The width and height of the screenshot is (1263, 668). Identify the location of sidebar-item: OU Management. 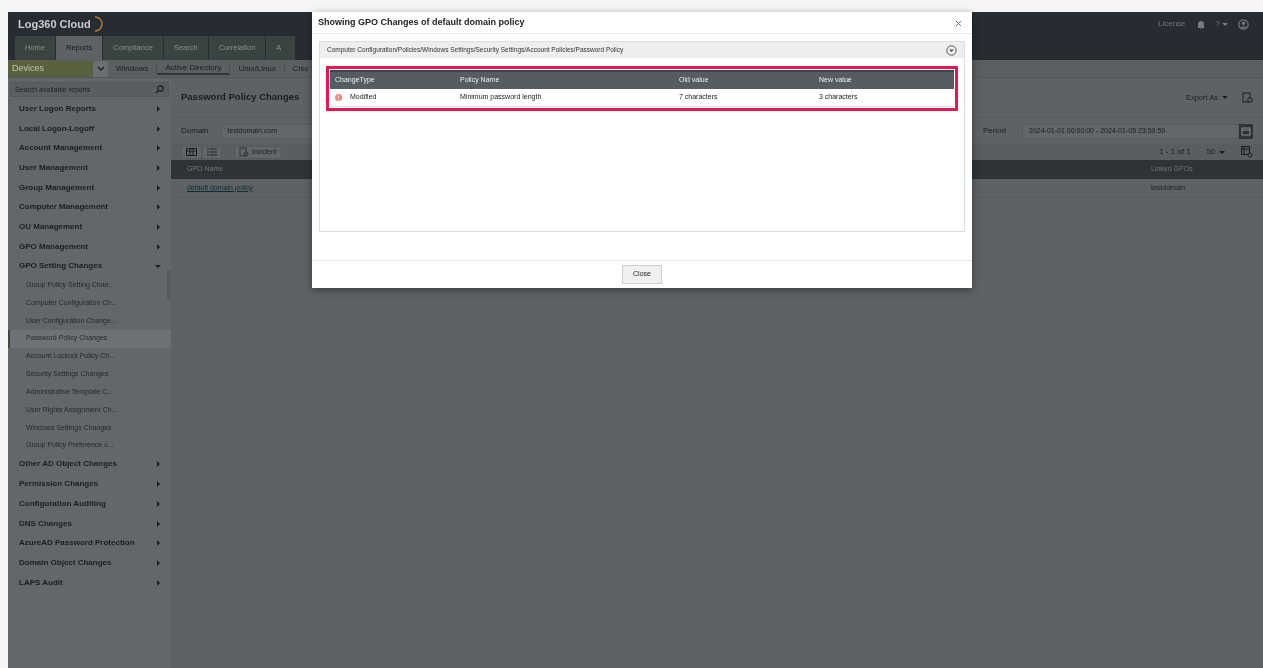
(87, 226).